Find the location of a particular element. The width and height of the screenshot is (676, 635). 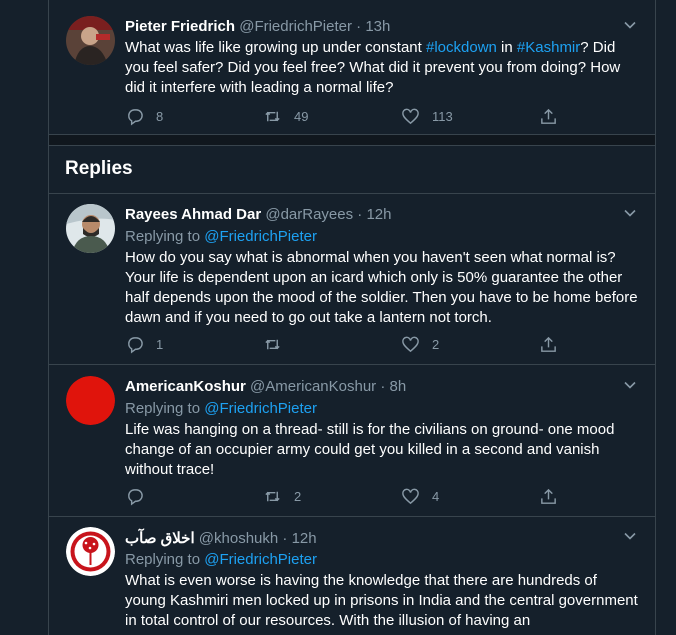

retweet-count: 49 is located at coordinates (301, 116).